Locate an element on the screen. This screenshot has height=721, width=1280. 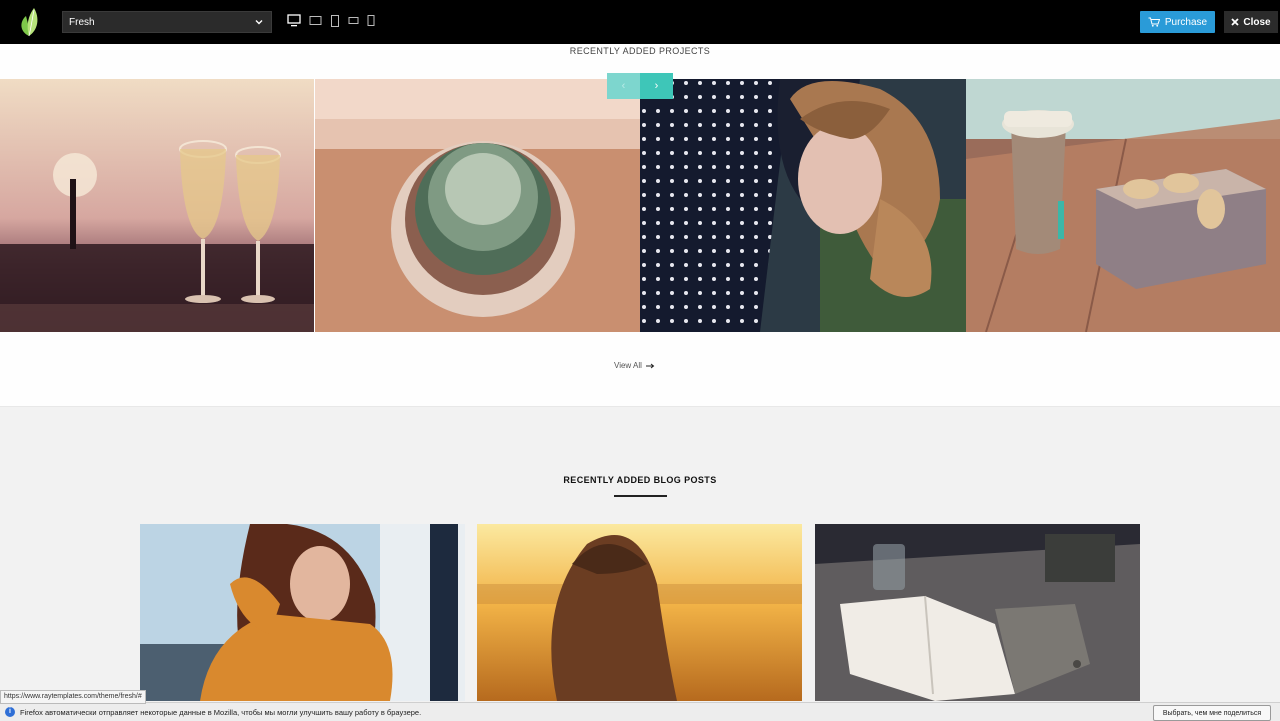
cart-icon is located at coordinates (1154, 22).